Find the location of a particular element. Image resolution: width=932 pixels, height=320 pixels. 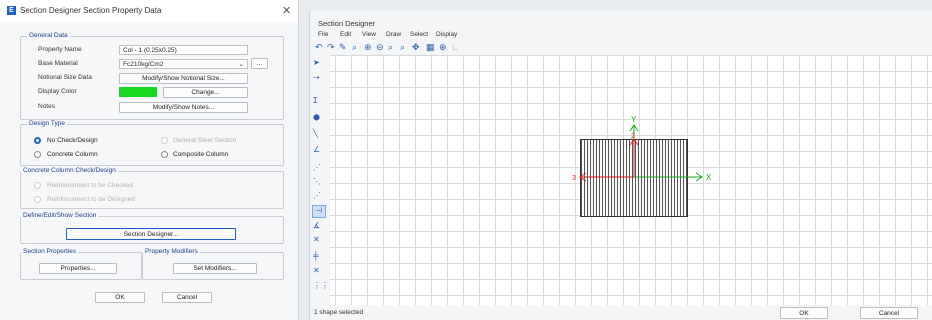

define-section-caption: Define/Edit/Show Section is located at coordinates (60, 215).